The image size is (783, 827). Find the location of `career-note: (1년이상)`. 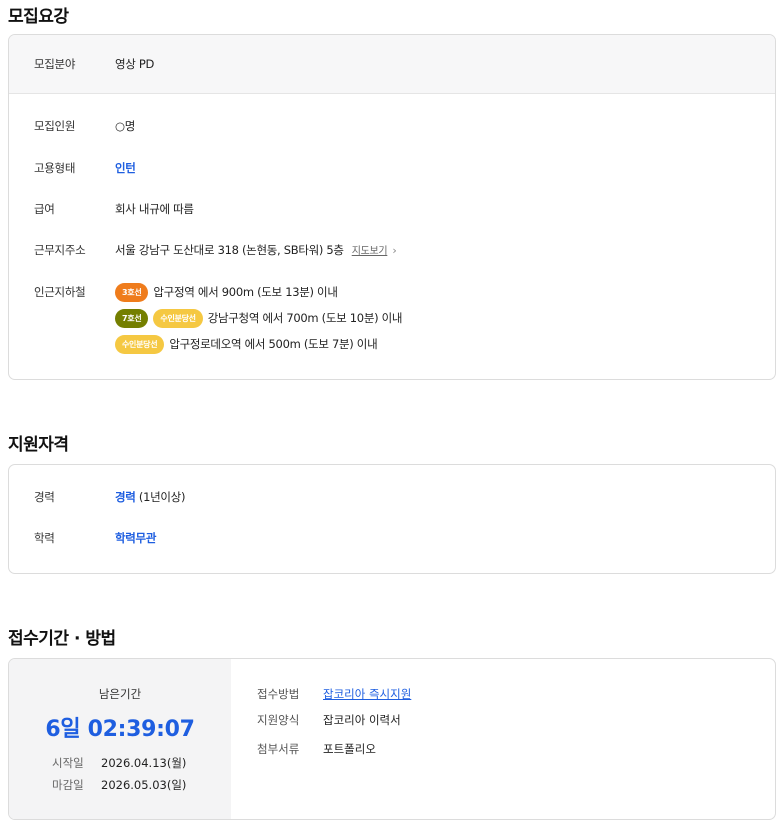

career-note: (1년이상) is located at coordinates (160, 497).